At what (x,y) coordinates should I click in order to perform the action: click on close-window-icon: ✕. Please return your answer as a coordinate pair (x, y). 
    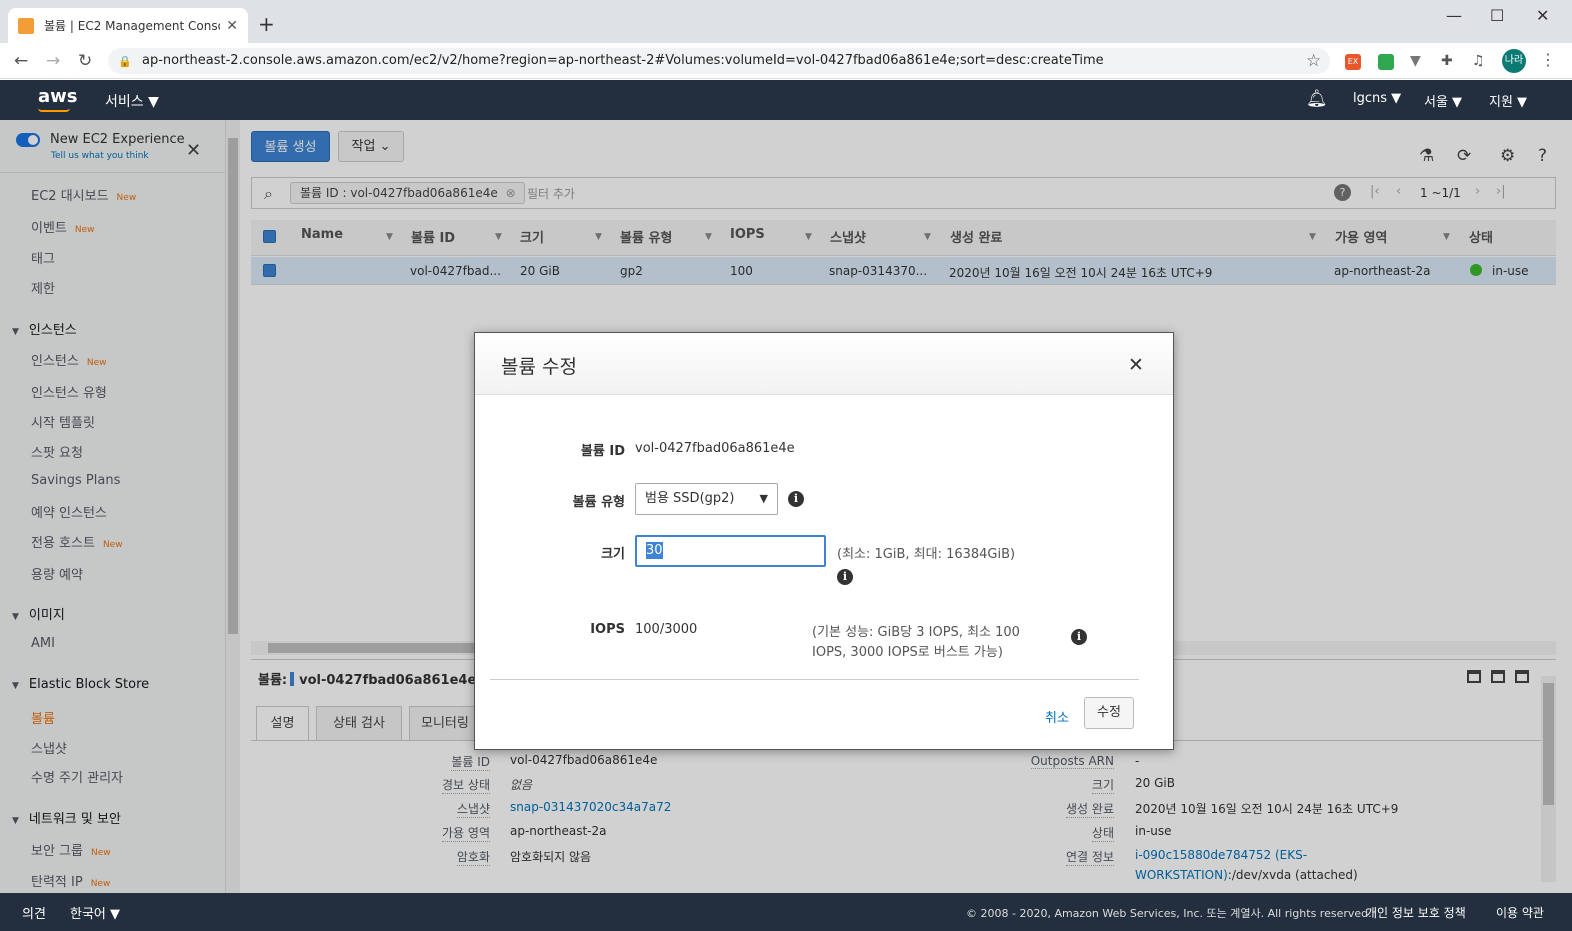
    Looking at the image, I should click on (1542, 15).